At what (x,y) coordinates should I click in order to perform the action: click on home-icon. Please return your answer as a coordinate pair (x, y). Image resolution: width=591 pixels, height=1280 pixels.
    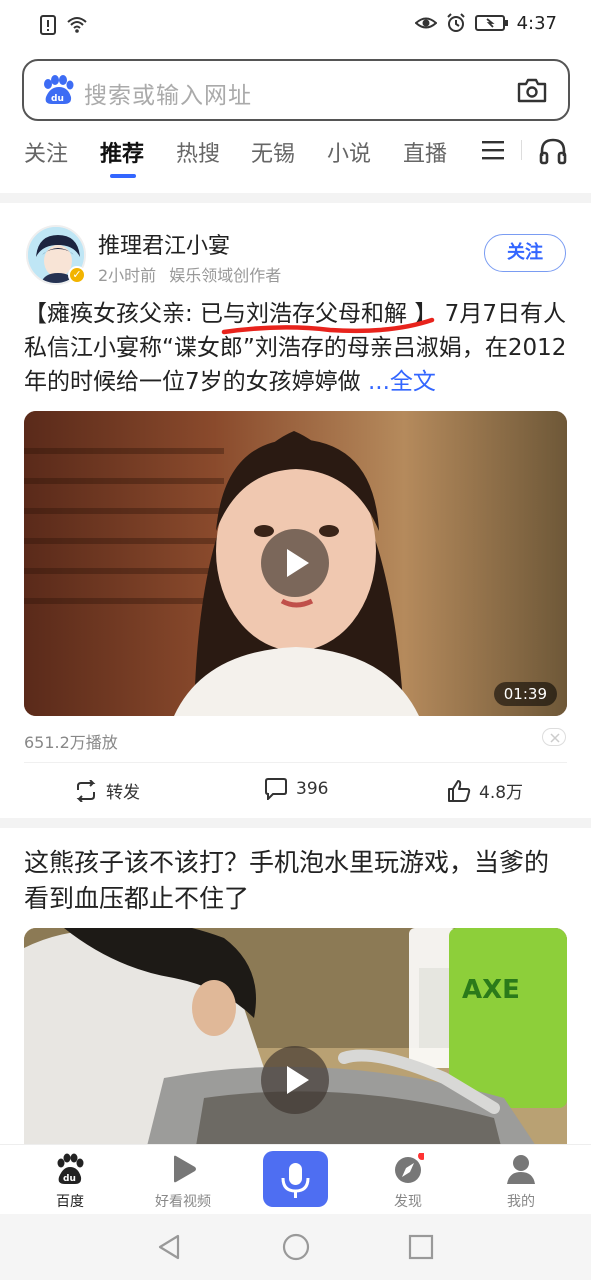
    Looking at the image, I should click on (296, 1247).